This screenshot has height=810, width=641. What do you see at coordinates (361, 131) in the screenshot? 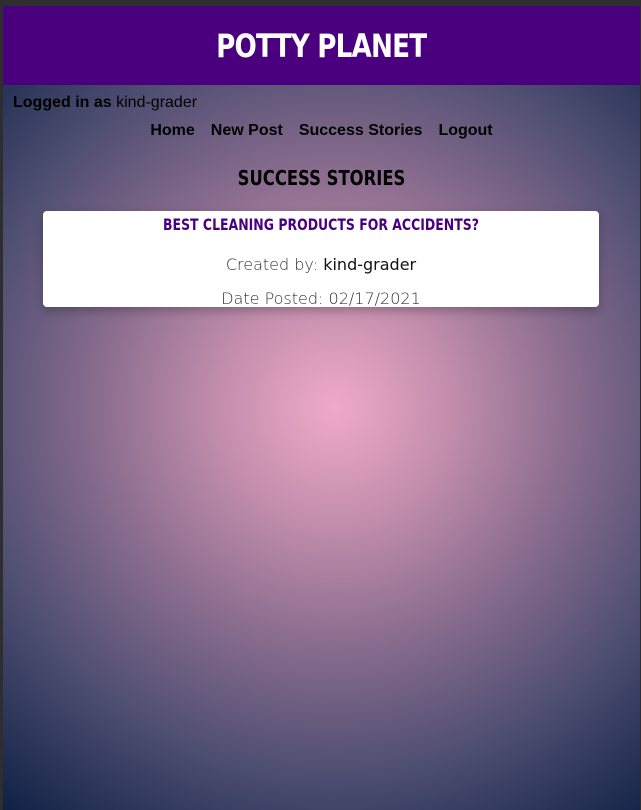
I see `nav-success-stories-link: Success Stories` at bounding box center [361, 131].